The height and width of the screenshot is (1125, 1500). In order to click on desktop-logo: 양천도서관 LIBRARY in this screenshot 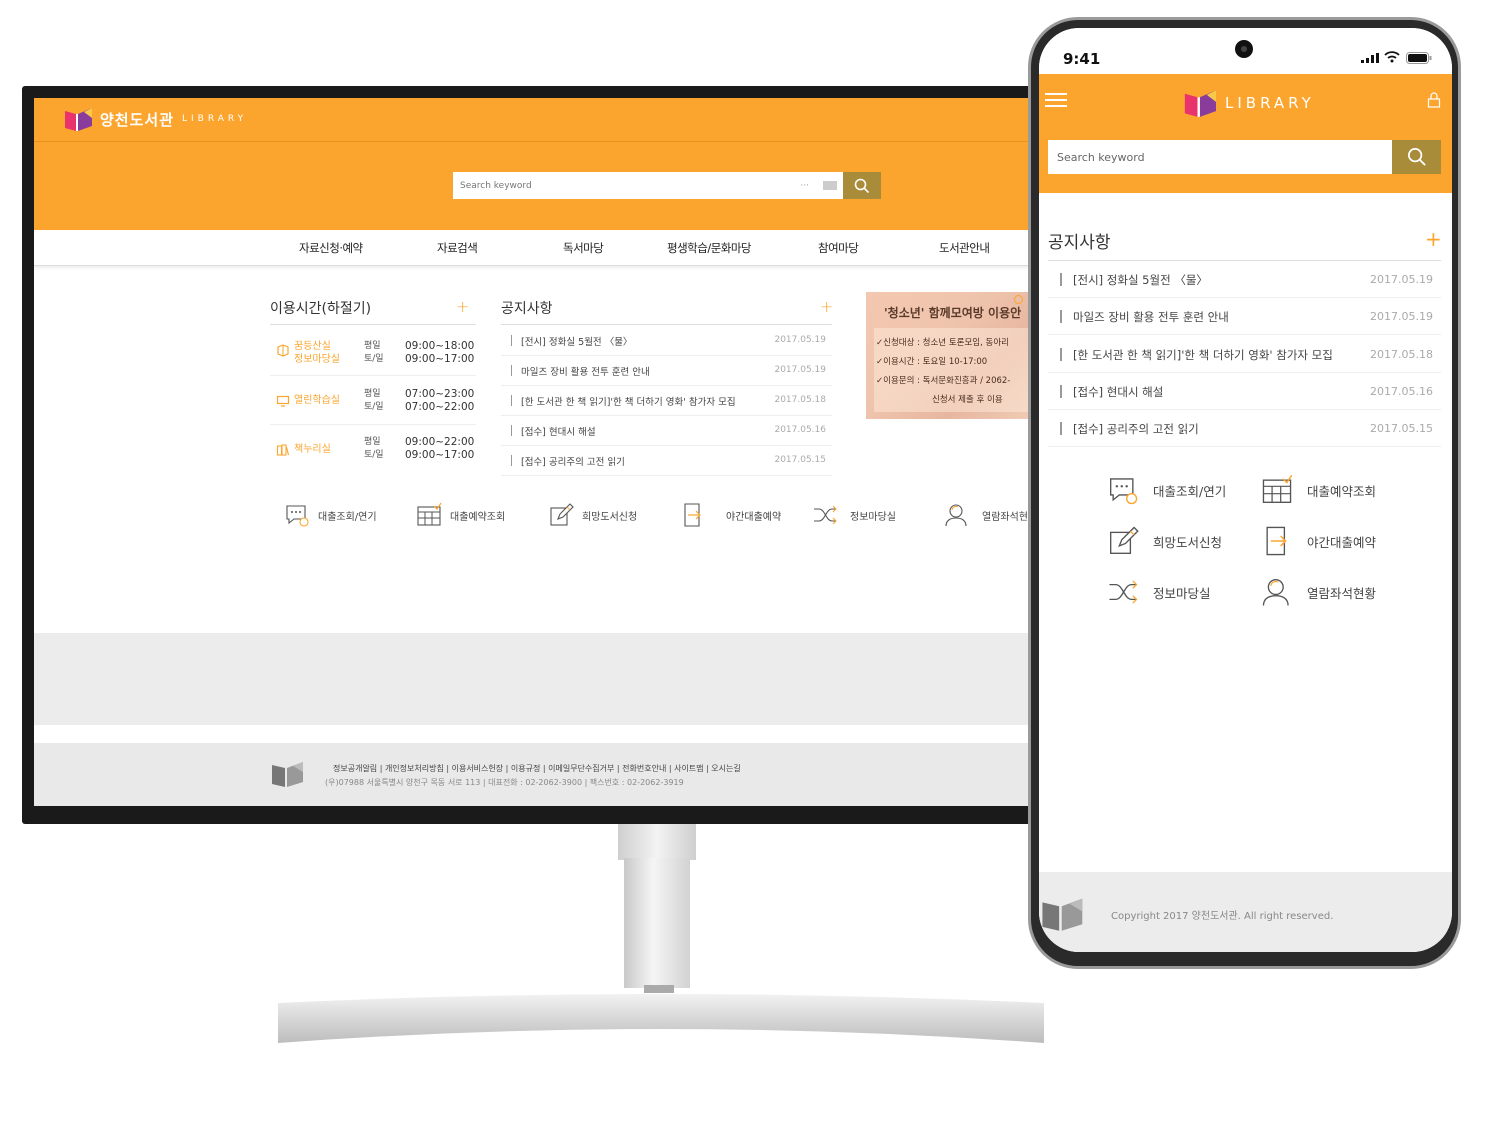, I will do `click(155, 119)`.